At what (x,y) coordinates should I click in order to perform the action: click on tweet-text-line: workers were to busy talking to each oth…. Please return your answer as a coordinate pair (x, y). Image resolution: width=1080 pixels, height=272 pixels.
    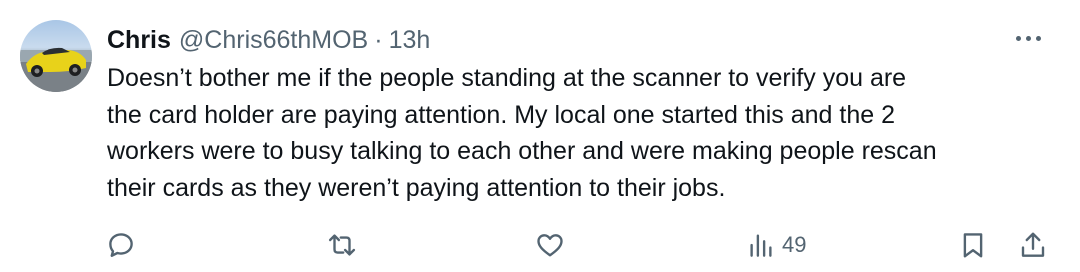
    Looking at the image, I should click on (522, 151).